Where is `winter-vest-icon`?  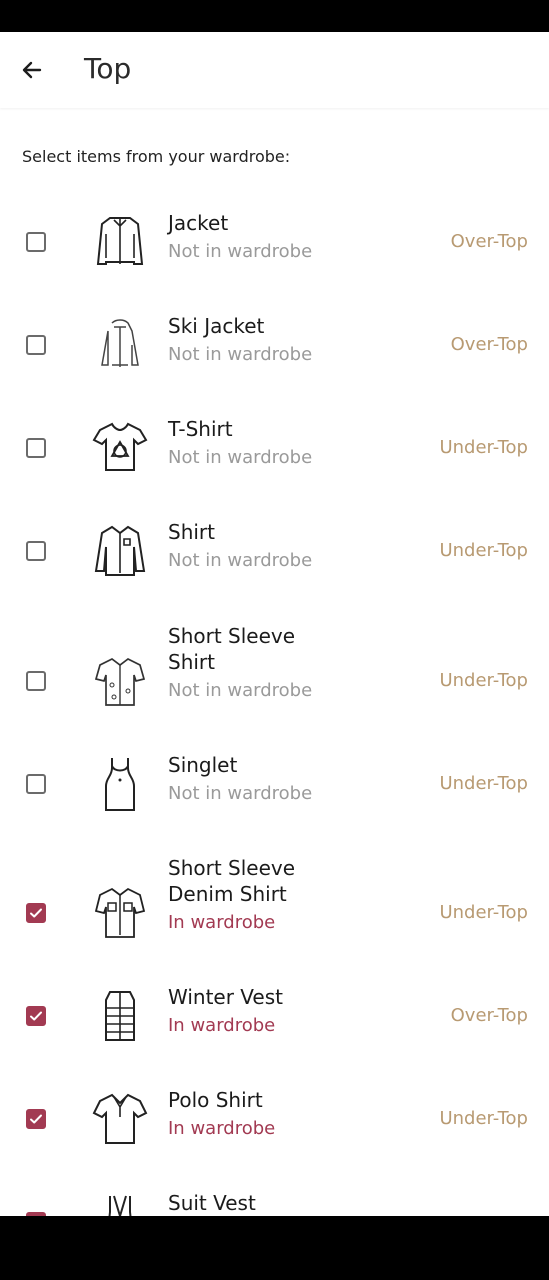 winter-vest-icon is located at coordinates (120, 1016).